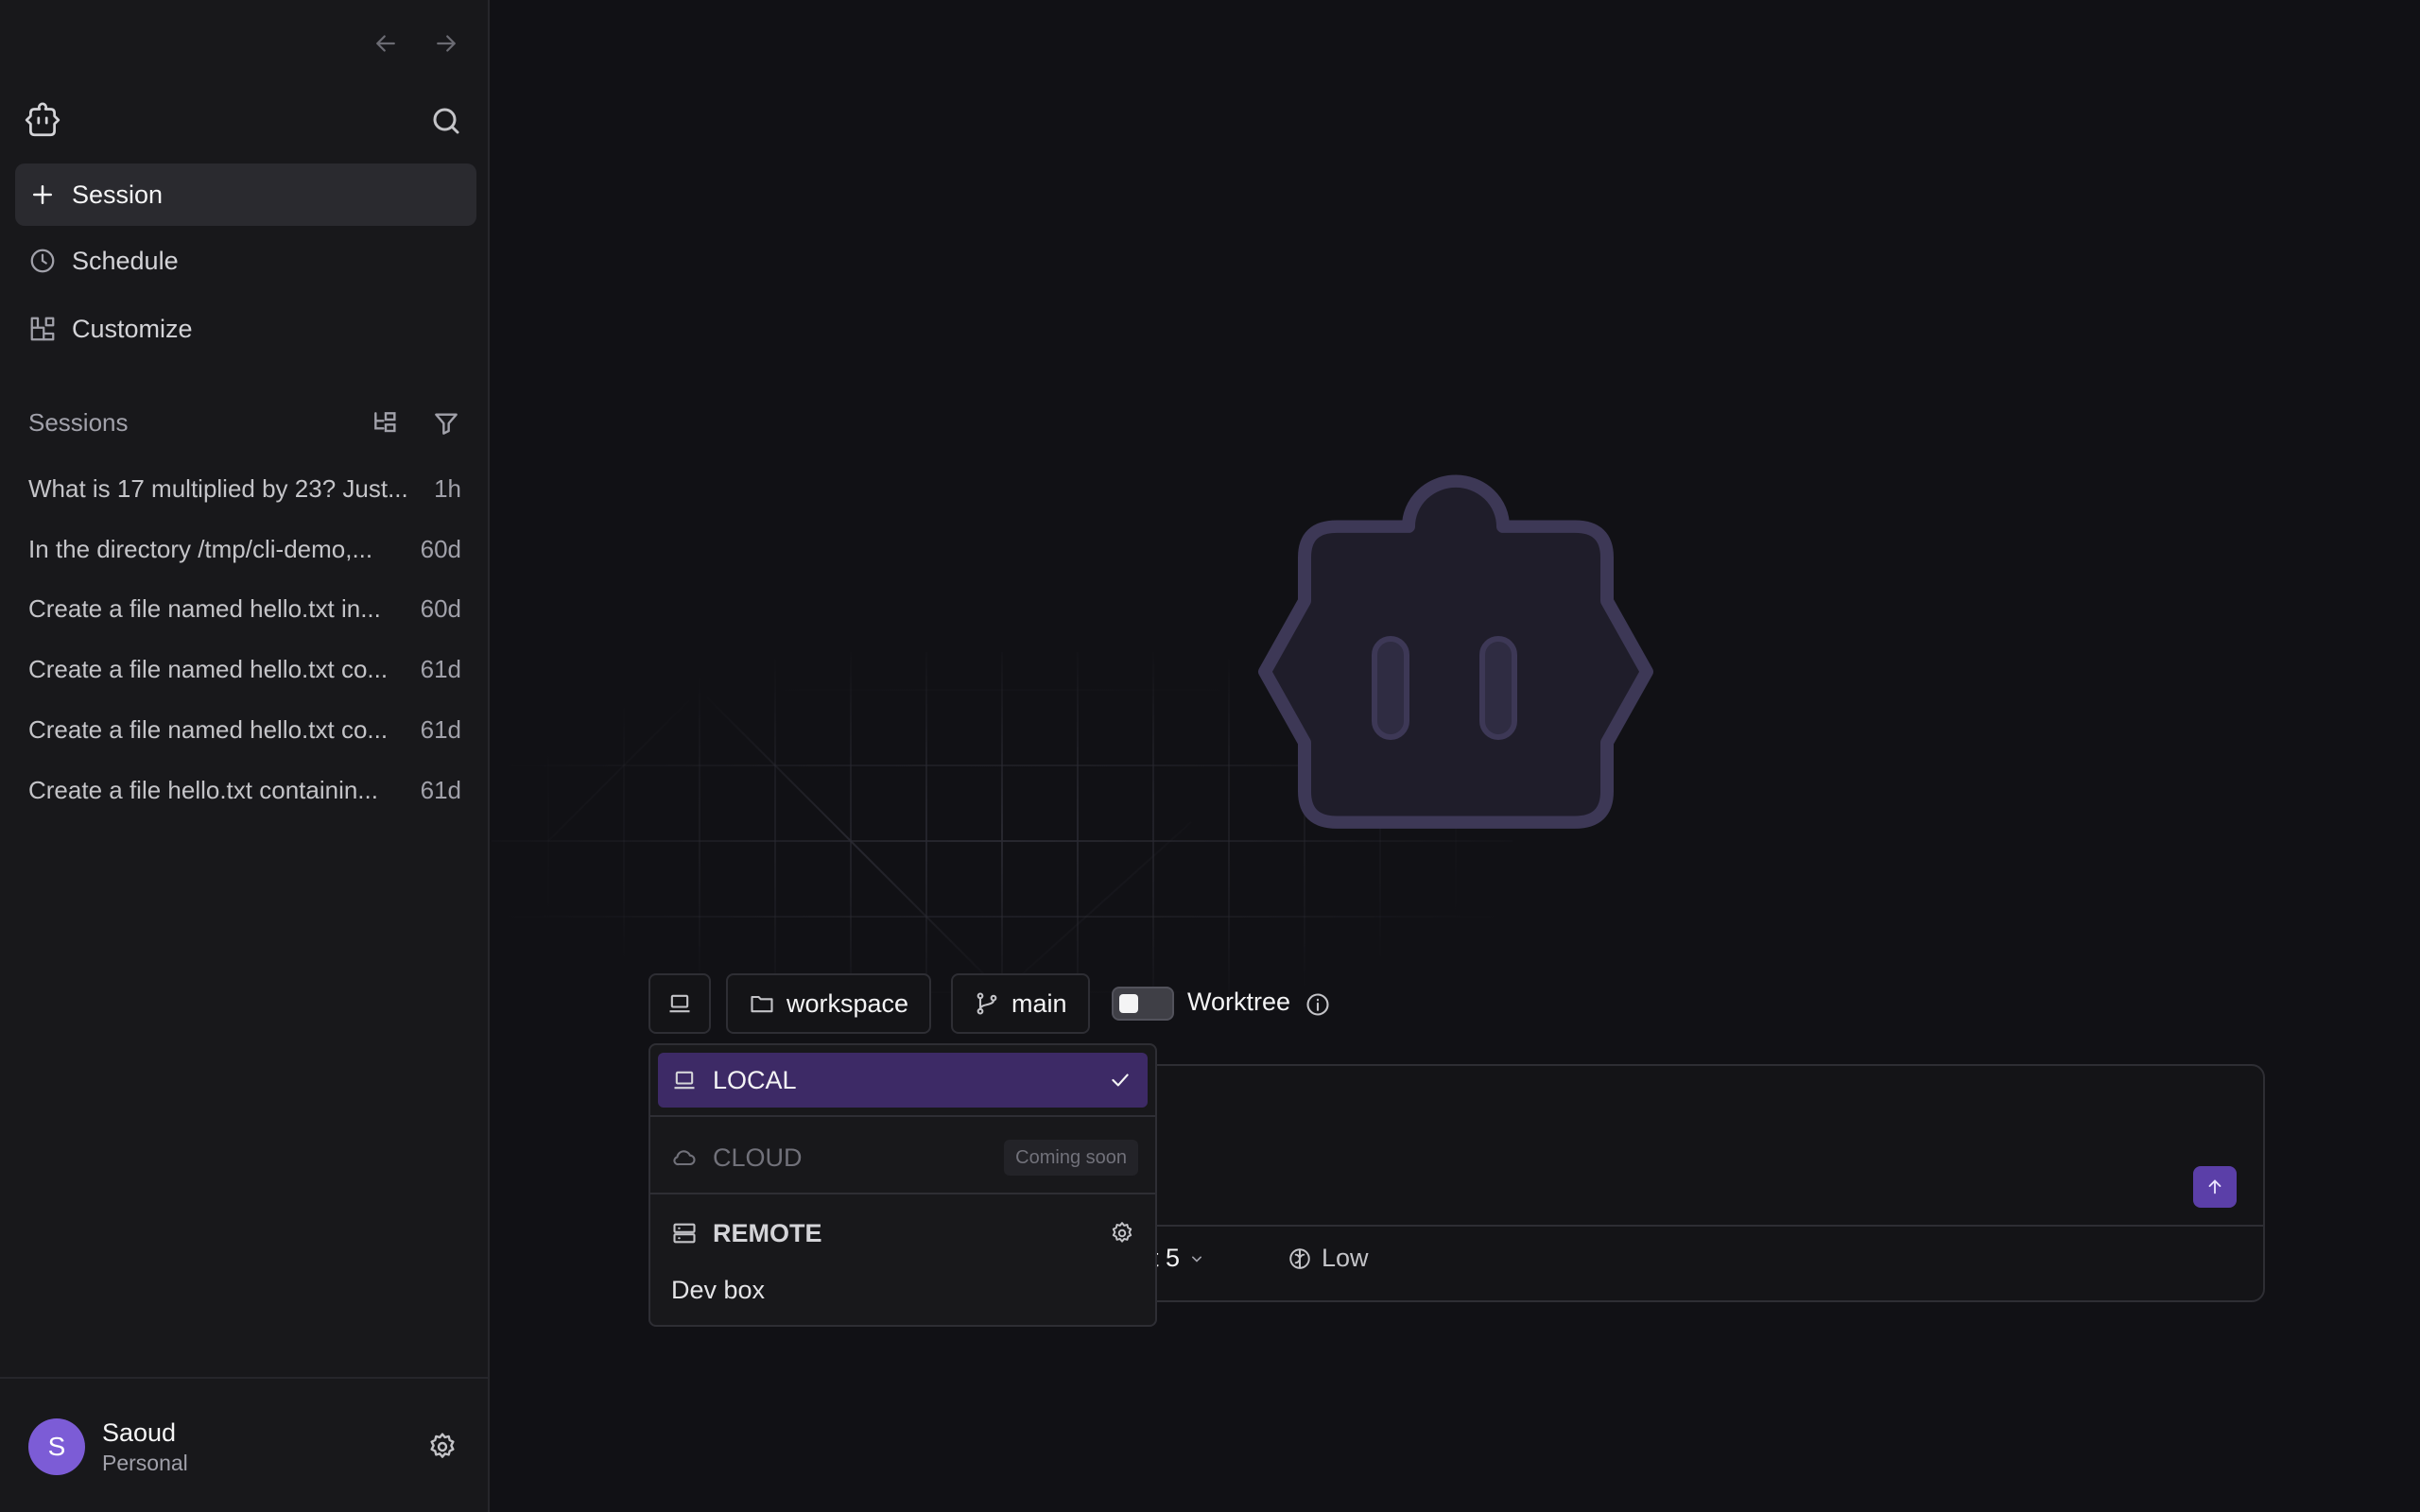  I want to click on clock-icon, so click(42, 261).